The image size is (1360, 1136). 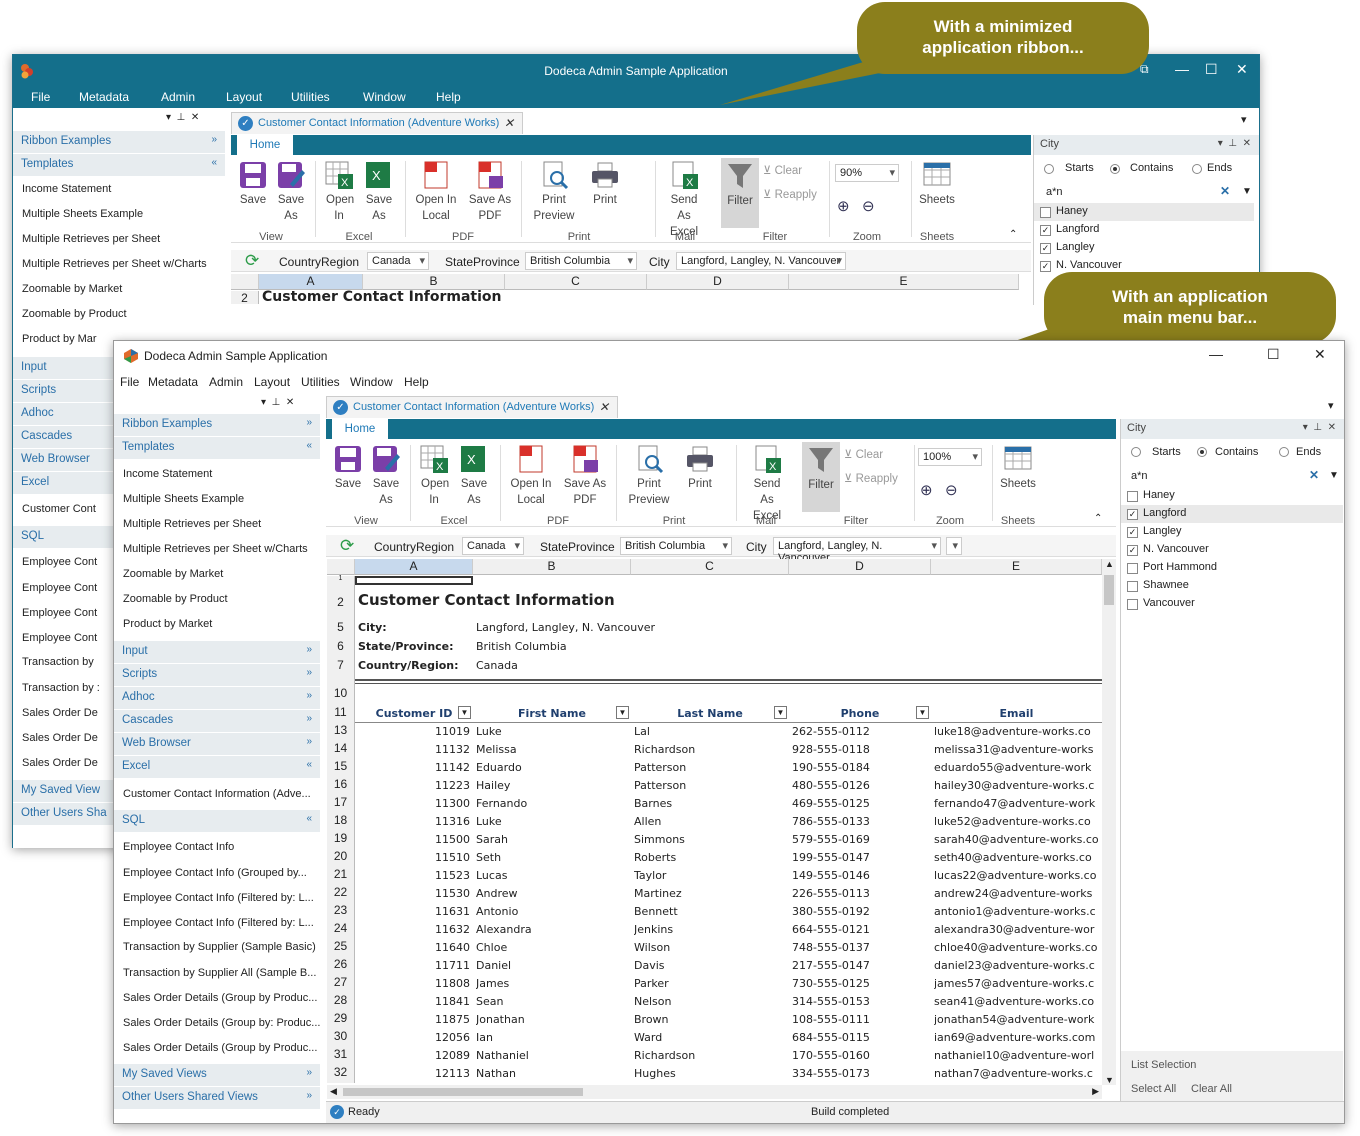 I want to click on contains-radio, so click(x=1115, y=169).